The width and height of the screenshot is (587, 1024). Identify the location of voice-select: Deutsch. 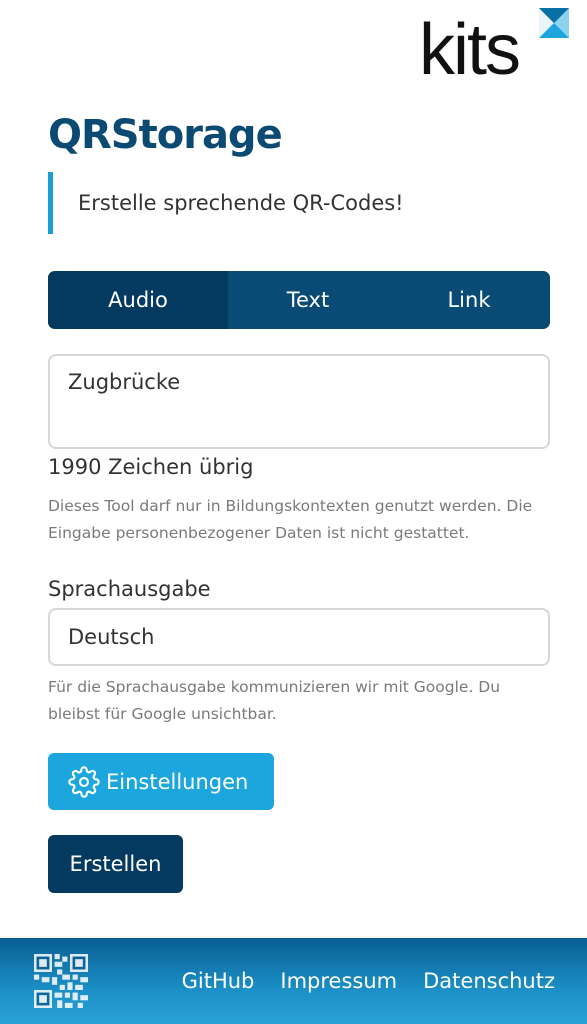
(299, 637).